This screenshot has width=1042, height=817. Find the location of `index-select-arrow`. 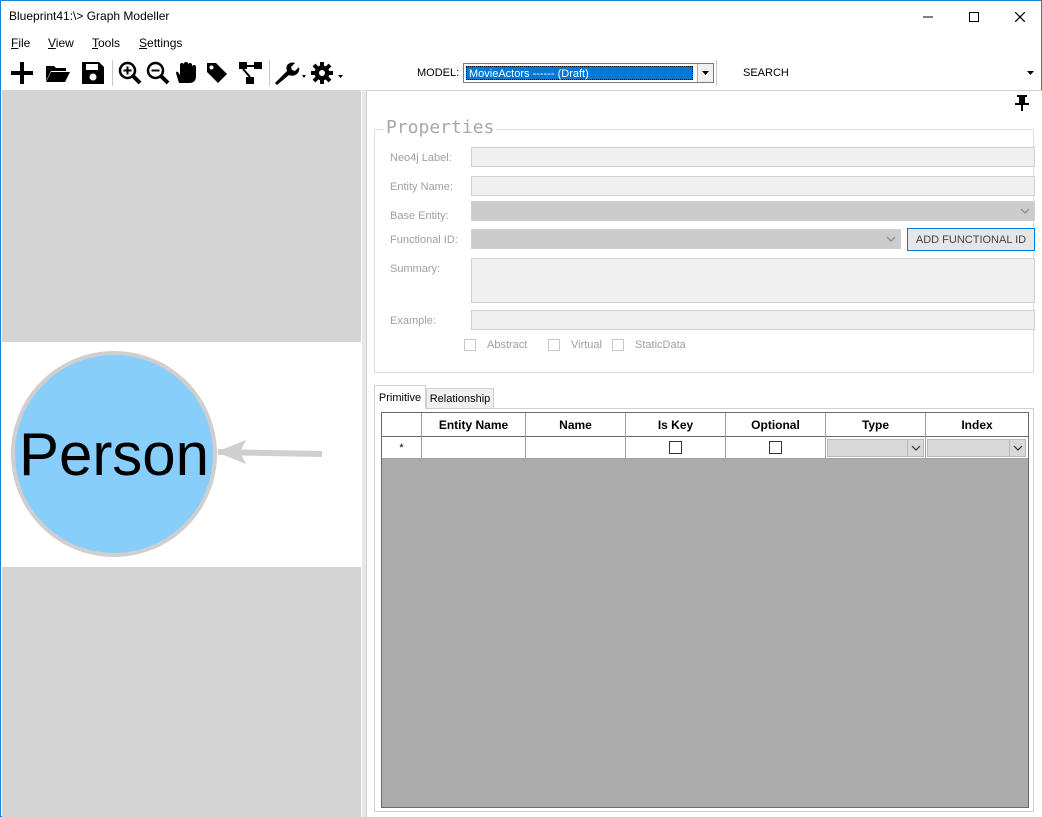

index-select-arrow is located at coordinates (1017, 448).